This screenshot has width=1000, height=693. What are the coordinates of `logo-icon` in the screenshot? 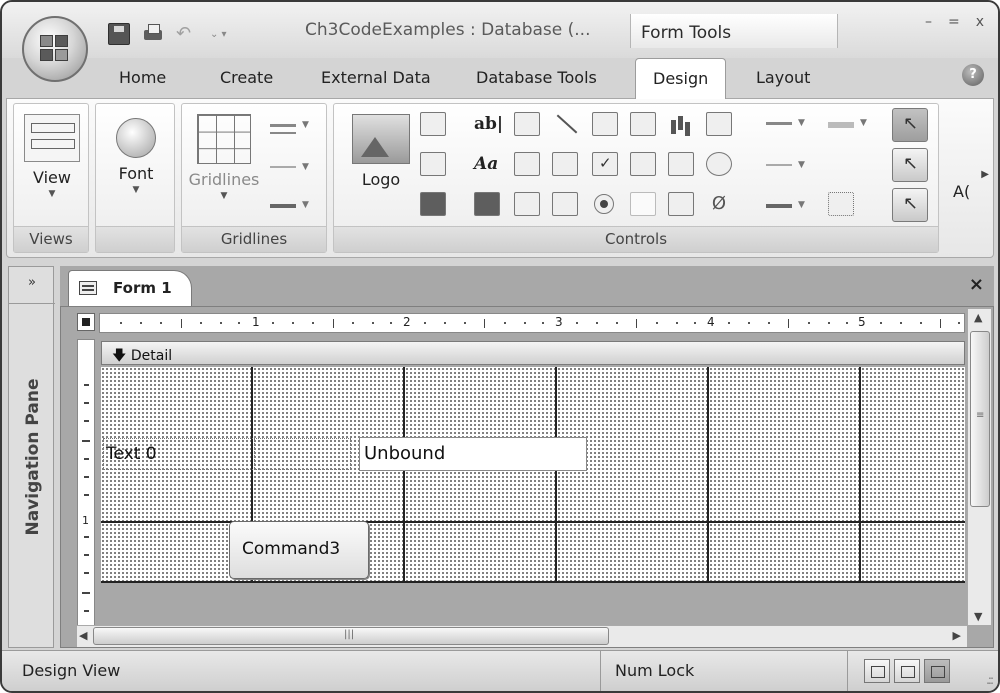 It's located at (381, 139).